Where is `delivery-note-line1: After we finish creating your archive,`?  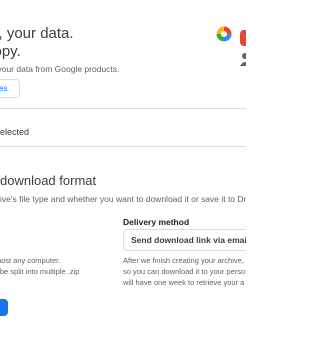
delivery-note-line1: After we finish creating your archive, is located at coordinates (183, 260).